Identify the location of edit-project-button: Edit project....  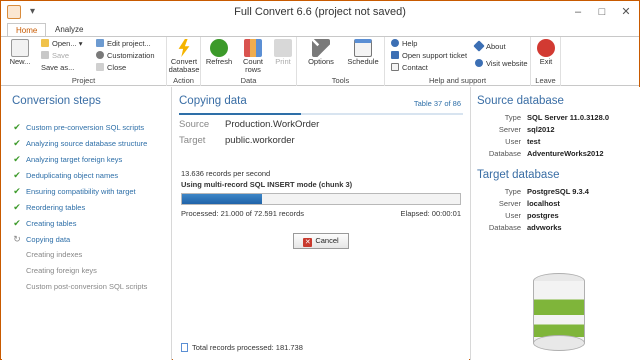
(123, 44).